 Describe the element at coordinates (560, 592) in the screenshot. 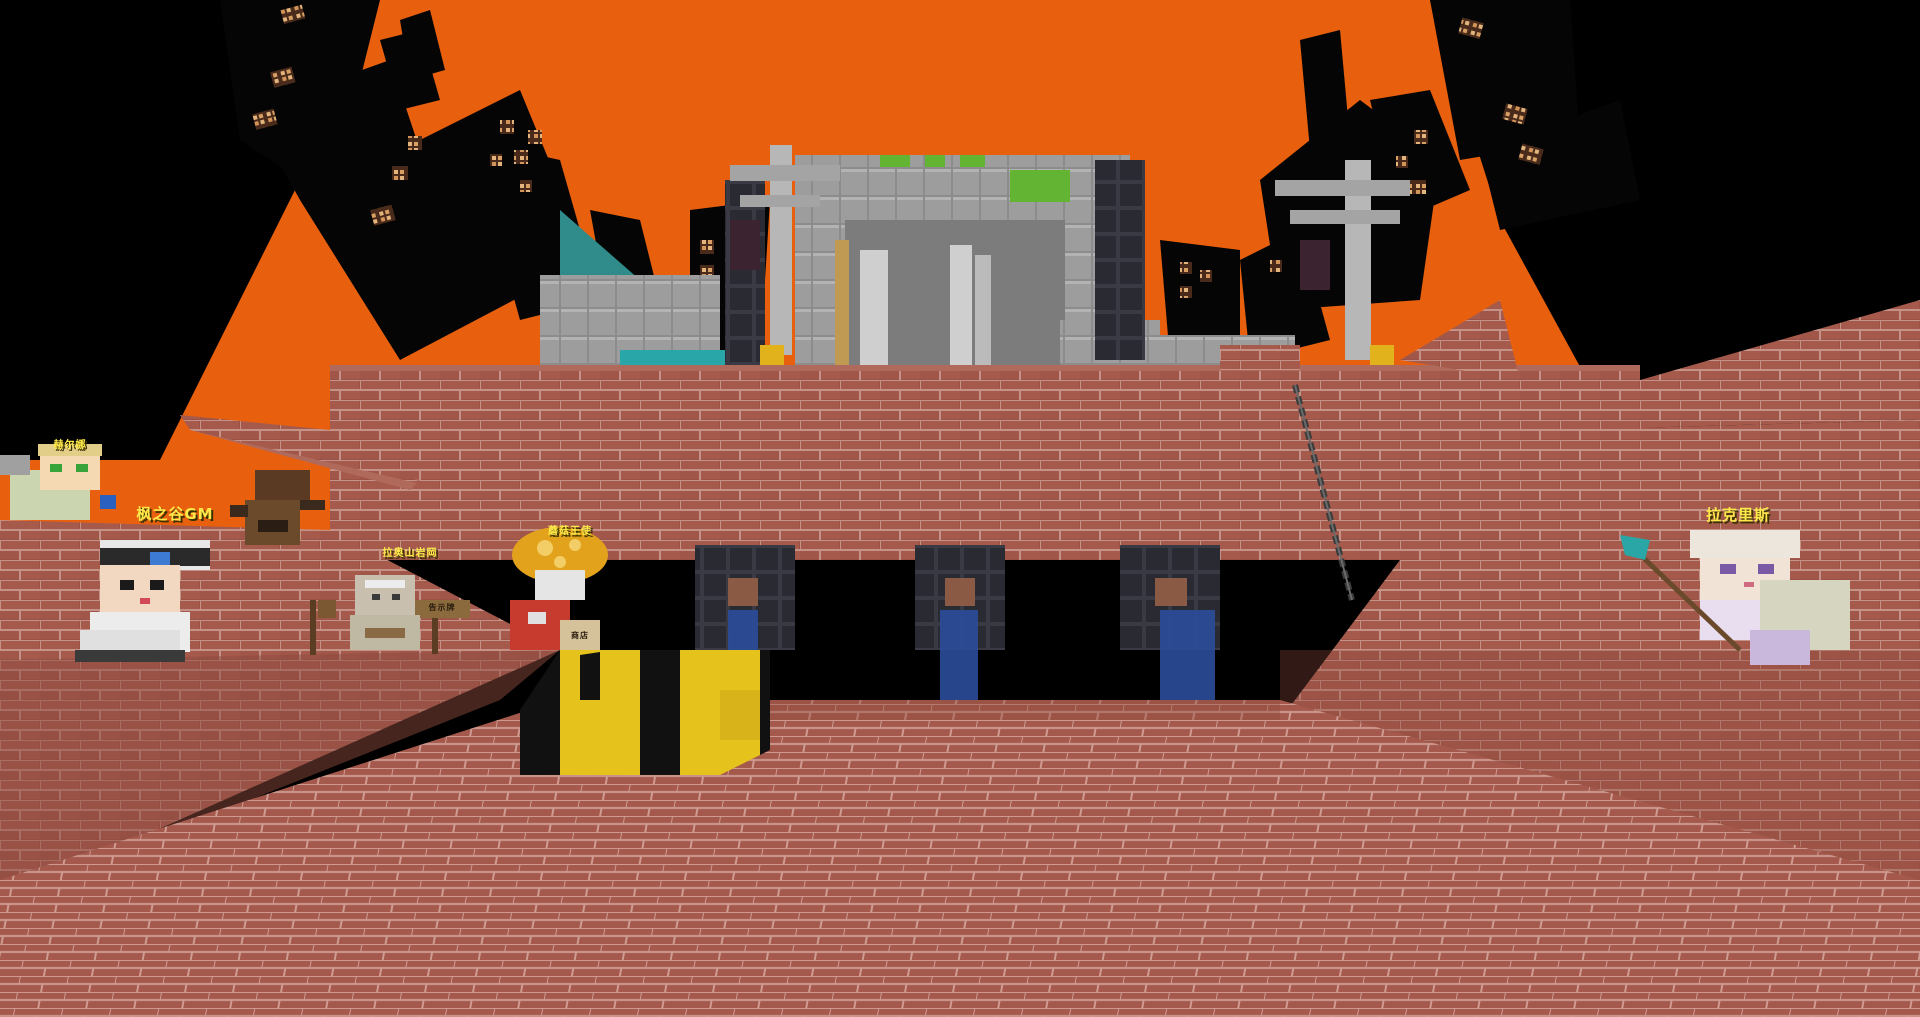

I see `npc-4-hitbox` at that location.